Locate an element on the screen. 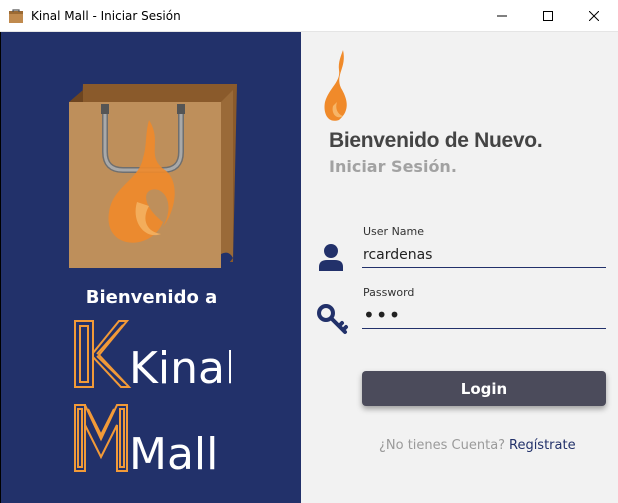  password-input is located at coordinates (484, 315).